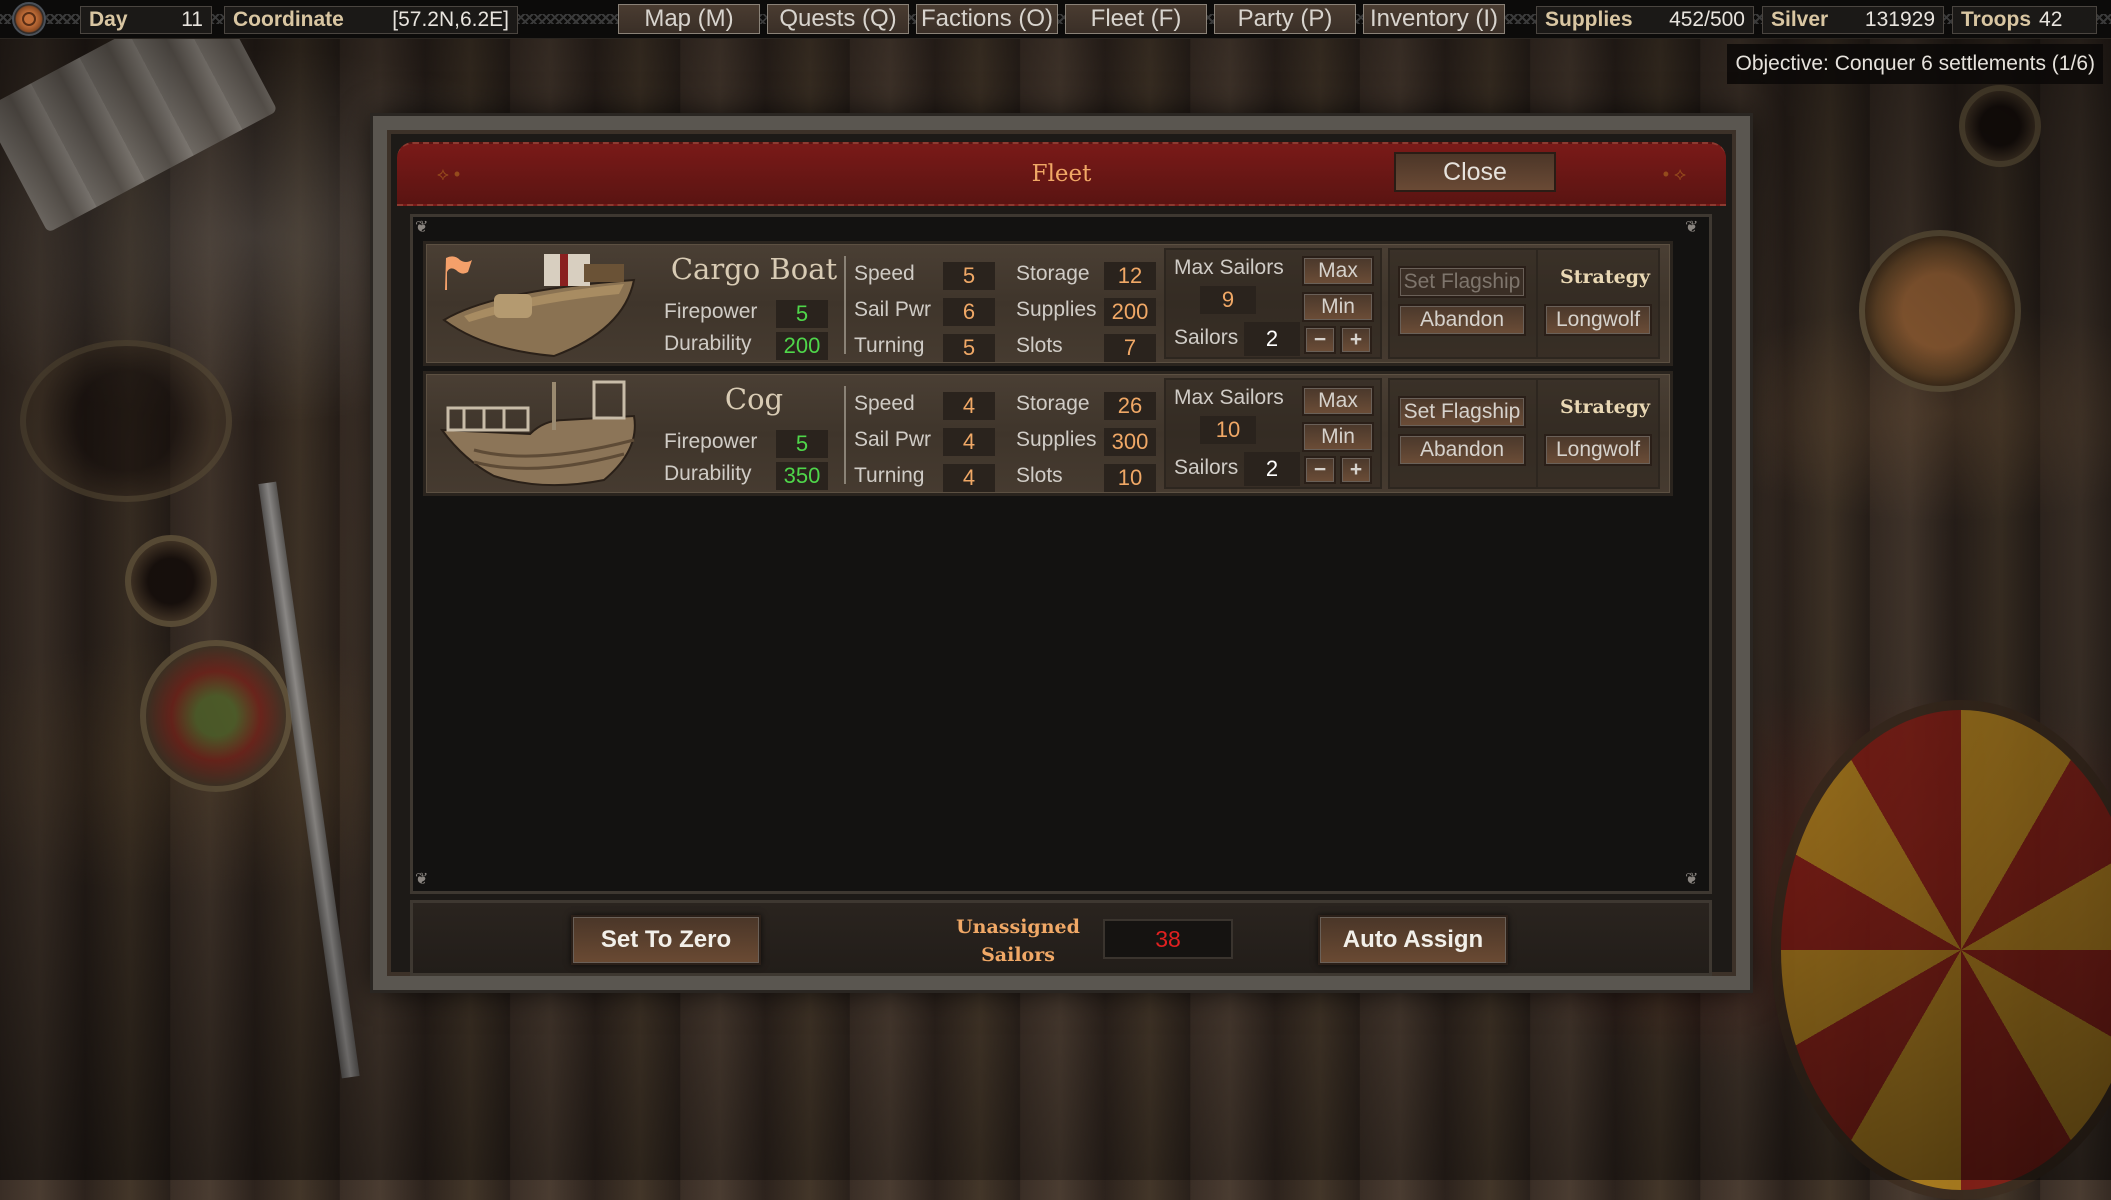 This screenshot has width=2111, height=1200. What do you see at coordinates (309, 780) in the screenshot?
I see `sword-decoration` at bounding box center [309, 780].